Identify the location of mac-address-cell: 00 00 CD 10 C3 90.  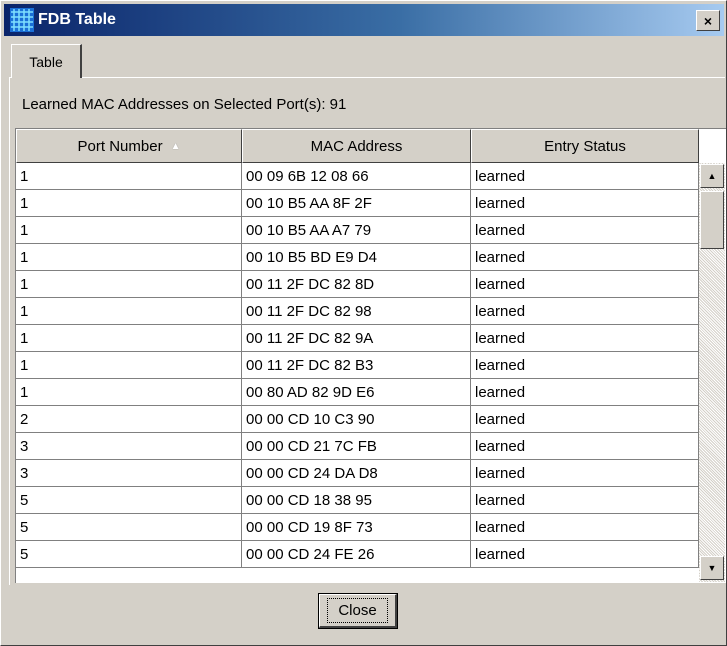
(356, 419).